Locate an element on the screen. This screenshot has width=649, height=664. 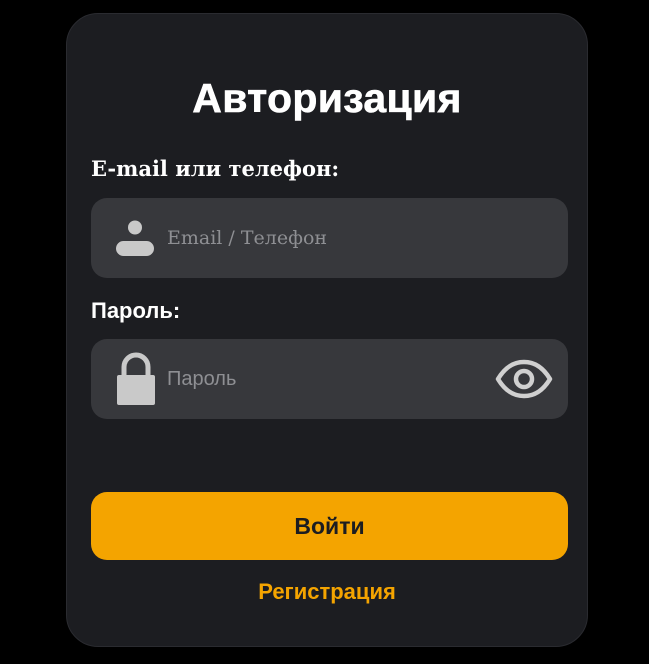
register-link: Регистрация is located at coordinates (327, 592).